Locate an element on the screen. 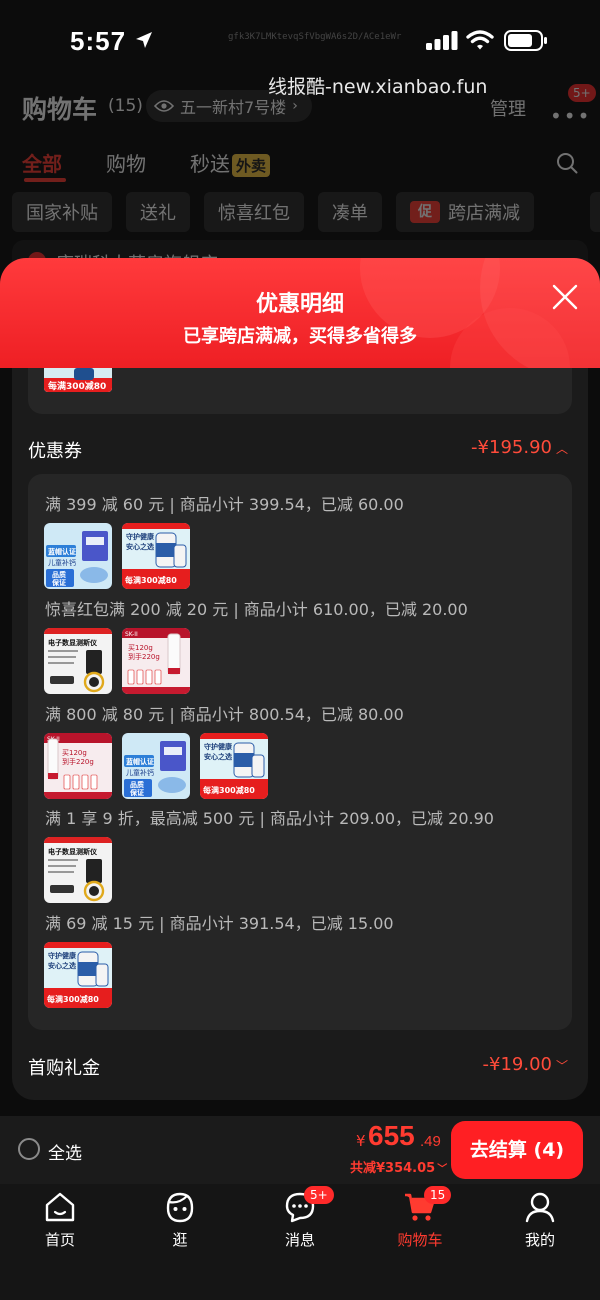  filter-national-subsidy: 国家补贴 is located at coordinates (62, 212).